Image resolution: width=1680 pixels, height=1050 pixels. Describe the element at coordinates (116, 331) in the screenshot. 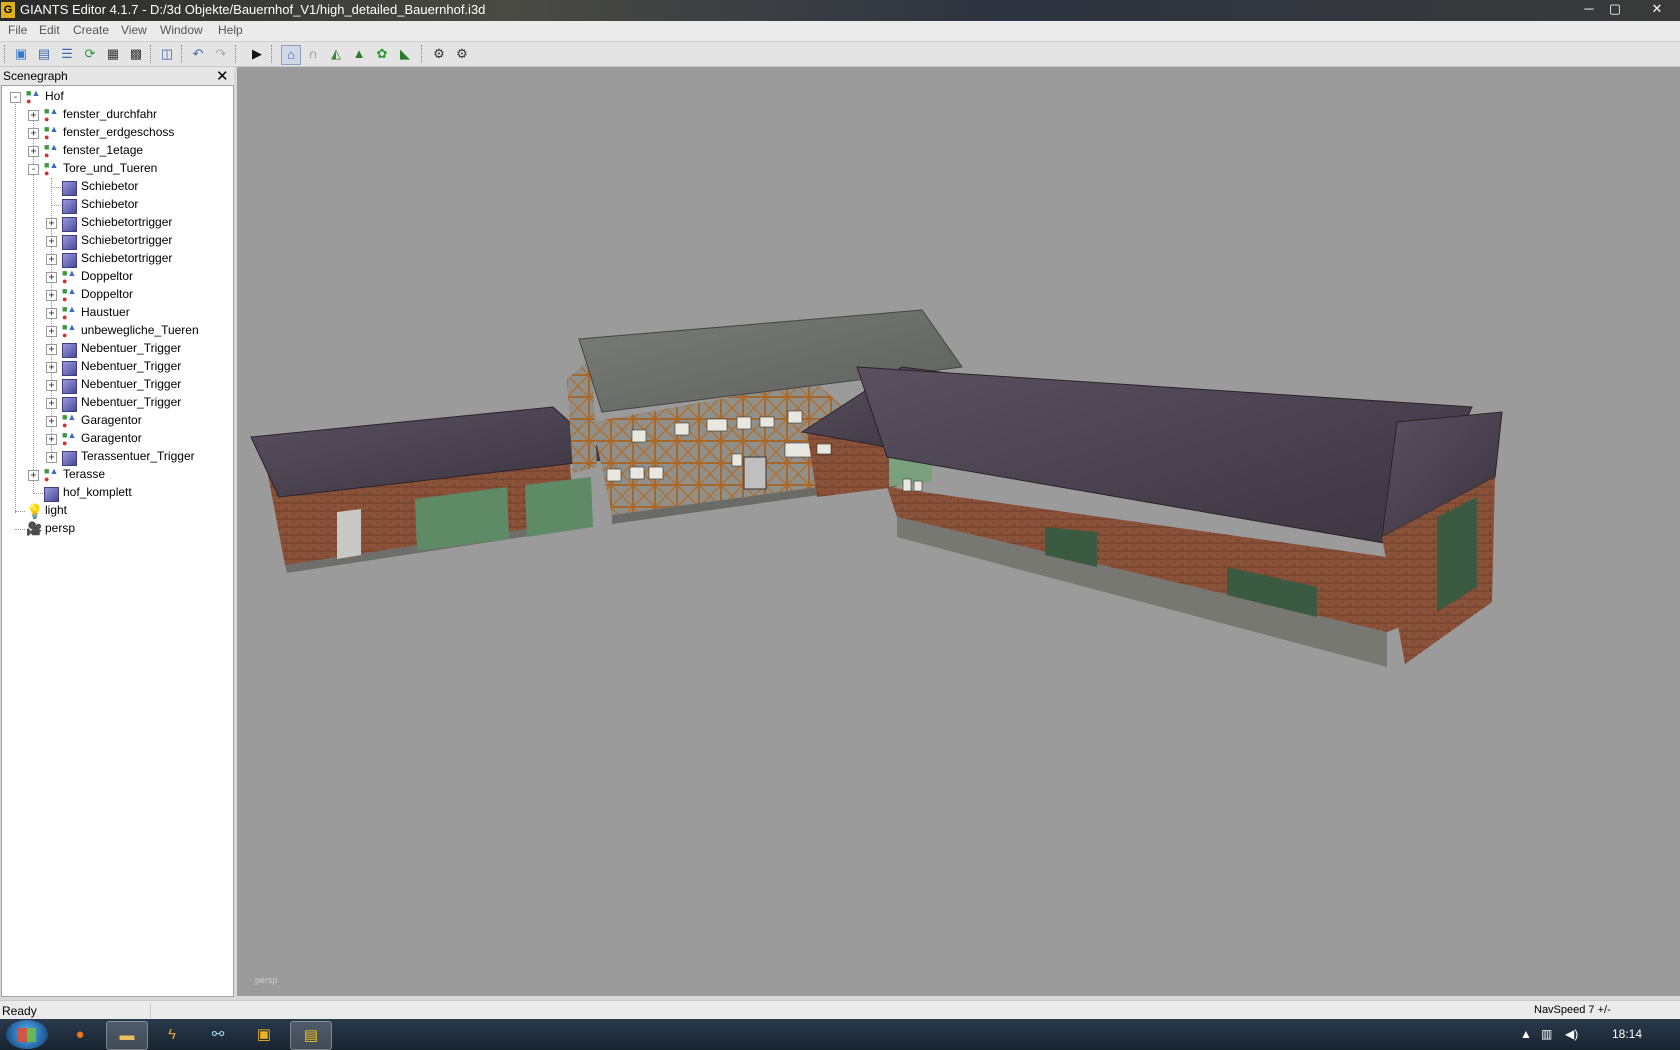

I see `tree-node: + ■▲ ● unbewegliche_Tueren` at that location.